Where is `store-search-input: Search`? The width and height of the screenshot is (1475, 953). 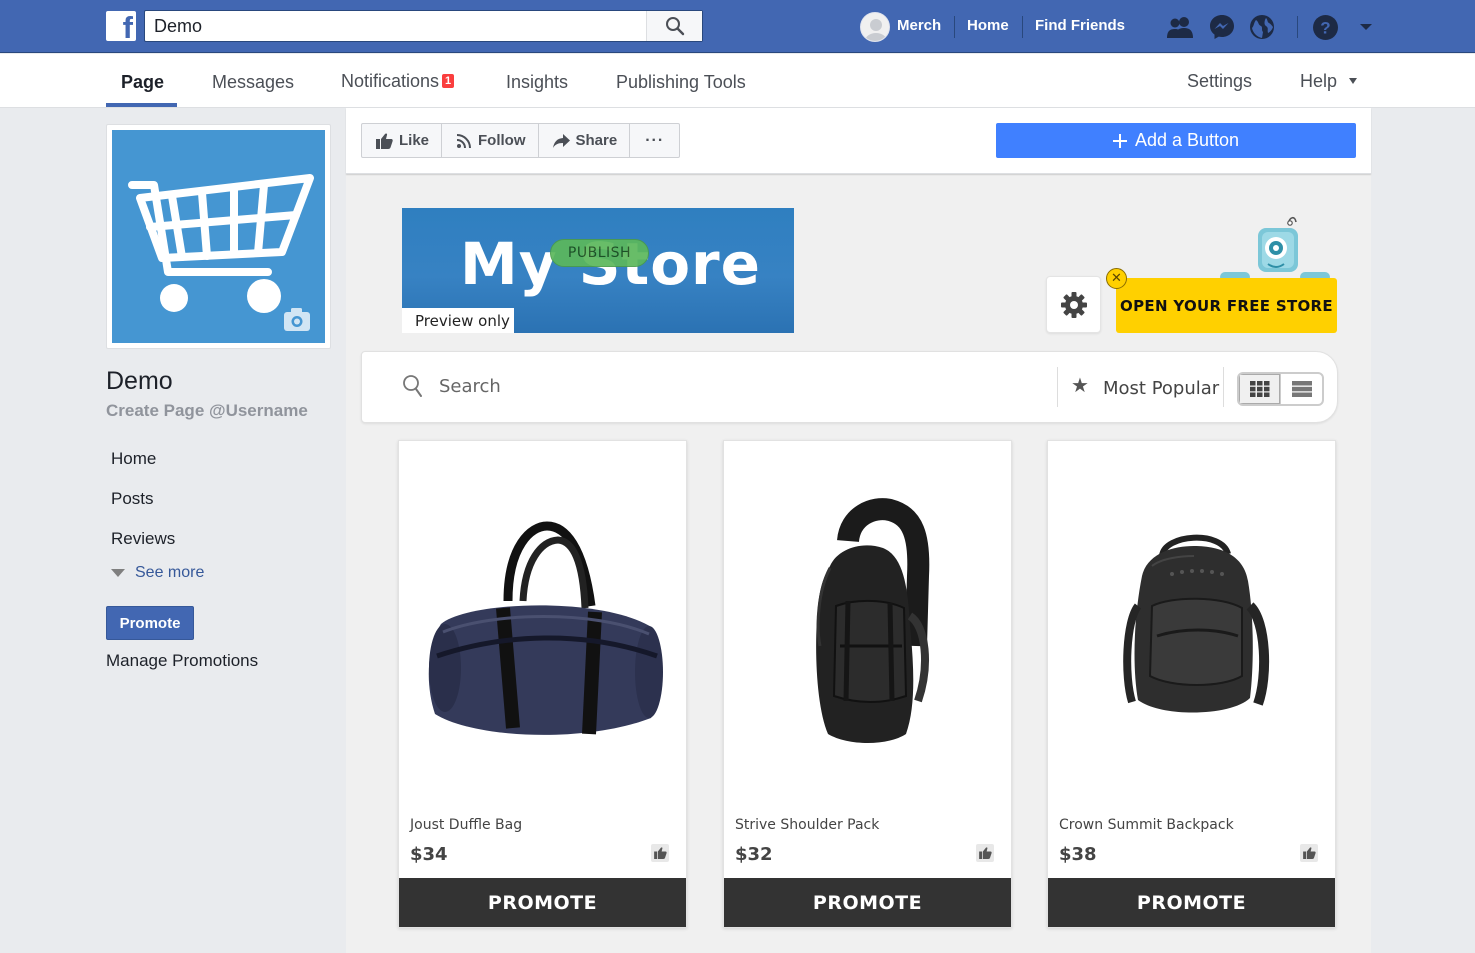 store-search-input: Search is located at coordinates (470, 386).